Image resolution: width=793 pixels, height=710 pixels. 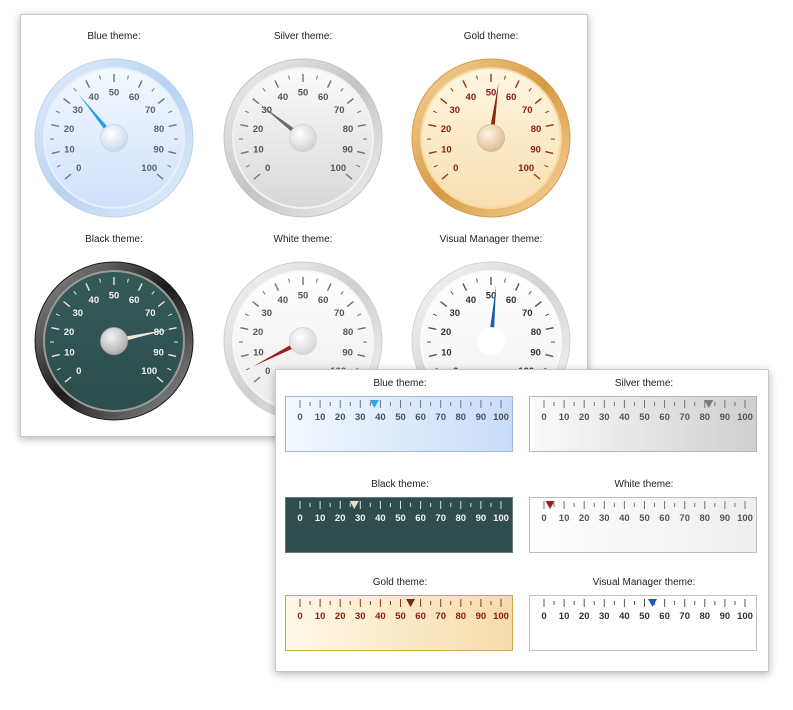 I want to click on scale-title: Gold theme:, so click(x=400, y=582).